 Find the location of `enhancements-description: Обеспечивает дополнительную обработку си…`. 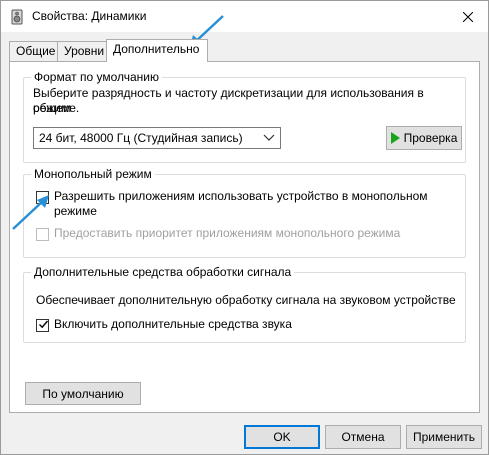

enhancements-description: Обеспечивает дополнительную обработку си… is located at coordinates (246, 300).